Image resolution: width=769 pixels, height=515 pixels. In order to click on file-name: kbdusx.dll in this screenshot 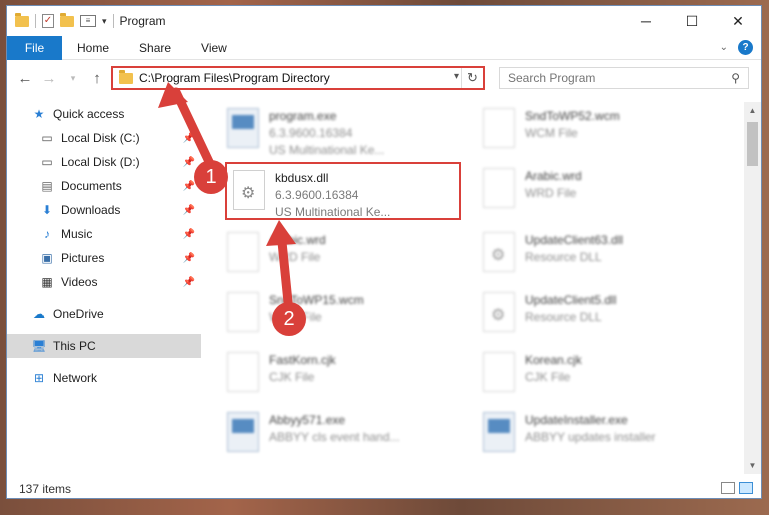, I will do `click(302, 178)`.